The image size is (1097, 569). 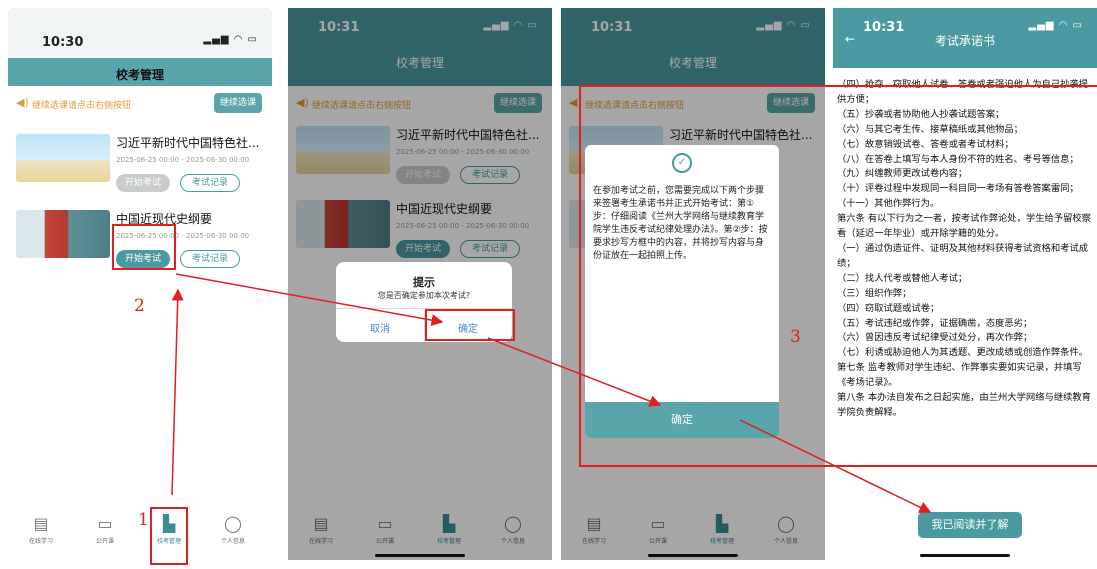 I want to click on continue-select-button: 继续选课, so click(x=238, y=103).